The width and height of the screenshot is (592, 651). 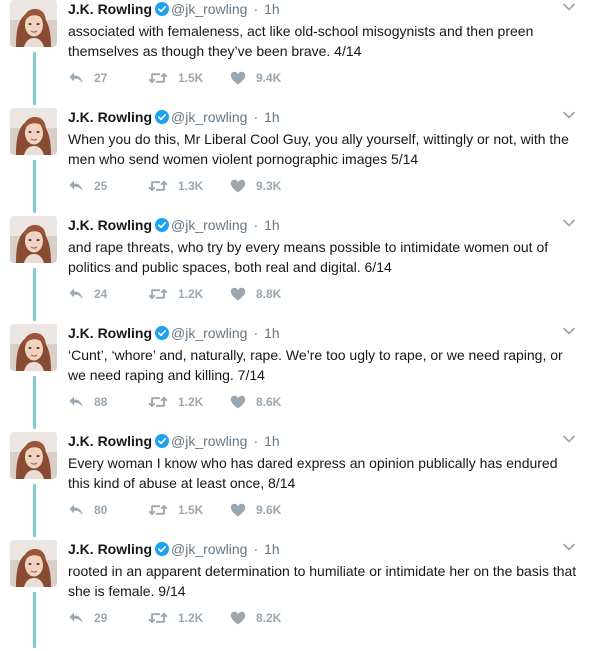 I want to click on like-button: 9.3K, so click(x=270, y=186).